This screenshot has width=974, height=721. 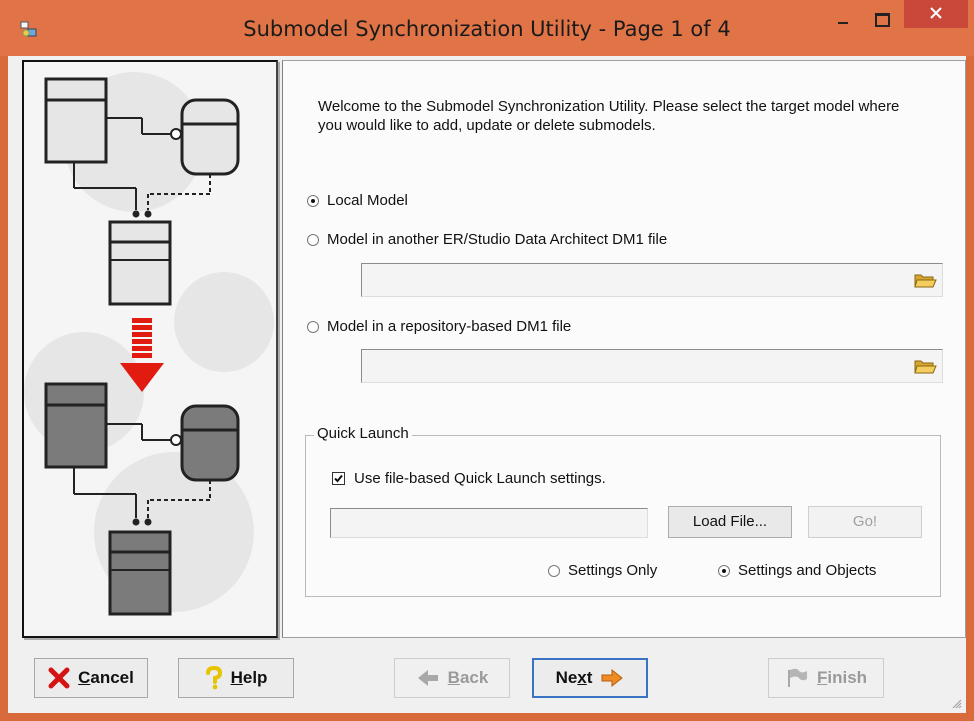 I want to click on quick-launch-legend: Quick Launch, so click(x=363, y=433).